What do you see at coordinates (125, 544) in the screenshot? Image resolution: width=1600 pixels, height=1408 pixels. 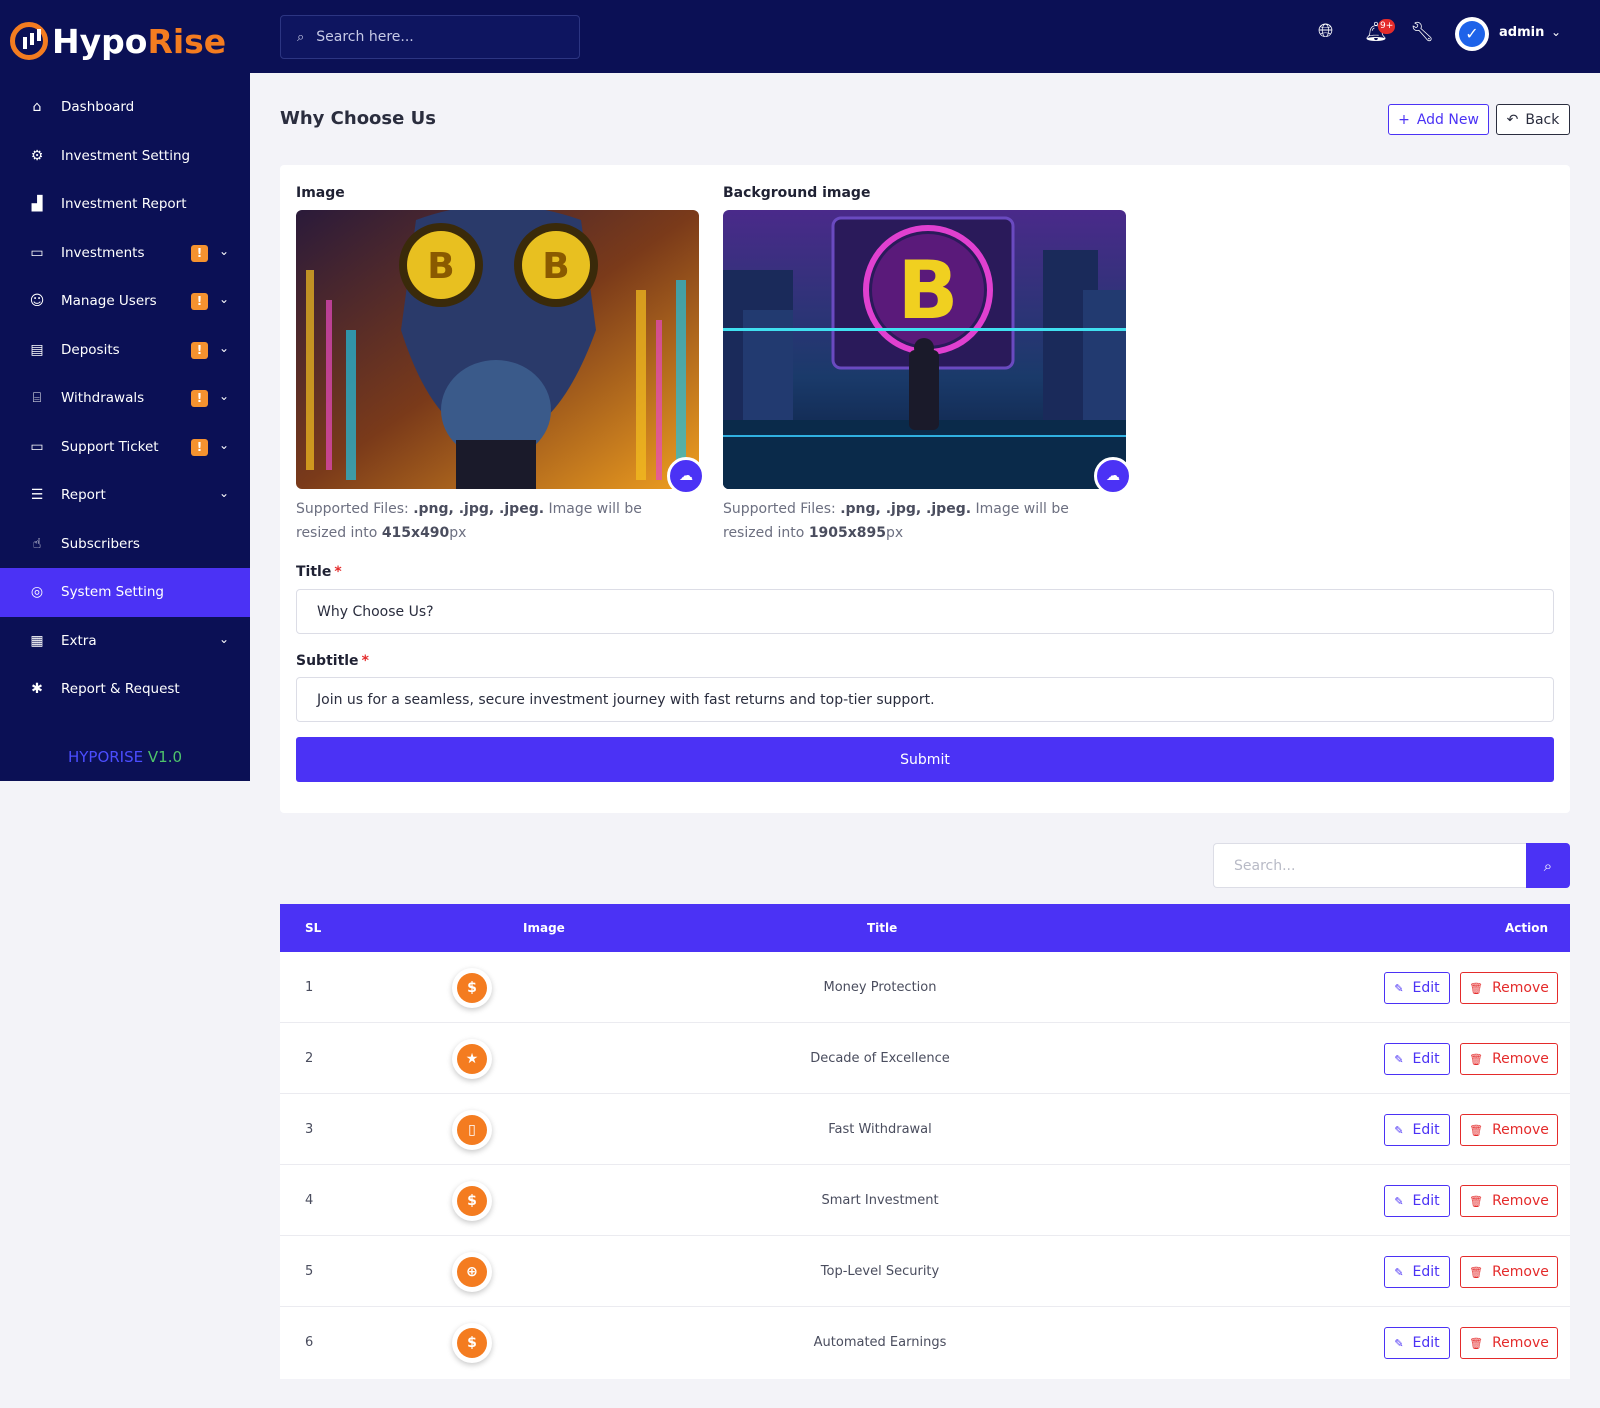 I see `sidebar-item-subscribers: ☝ Subscribers` at bounding box center [125, 544].